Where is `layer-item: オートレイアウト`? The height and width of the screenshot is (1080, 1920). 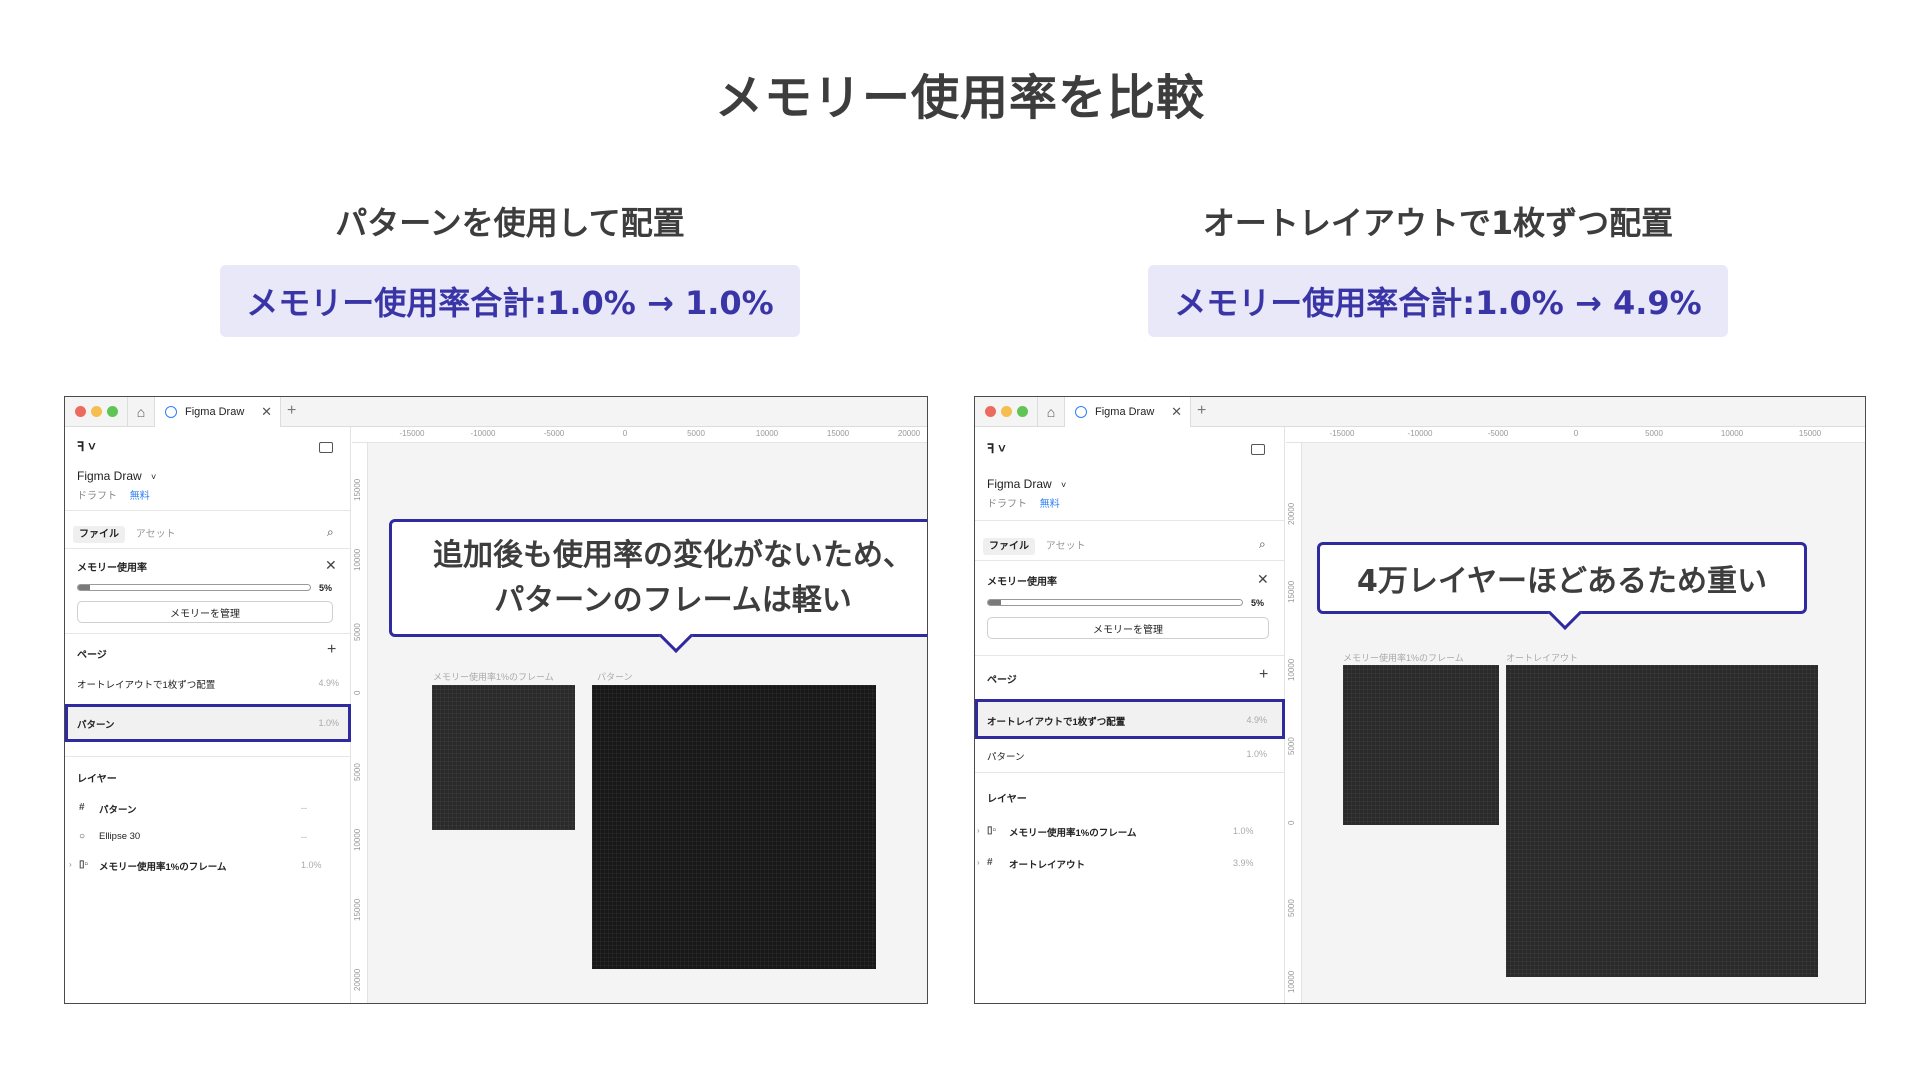 layer-item: オートレイアウト is located at coordinates (1047, 864).